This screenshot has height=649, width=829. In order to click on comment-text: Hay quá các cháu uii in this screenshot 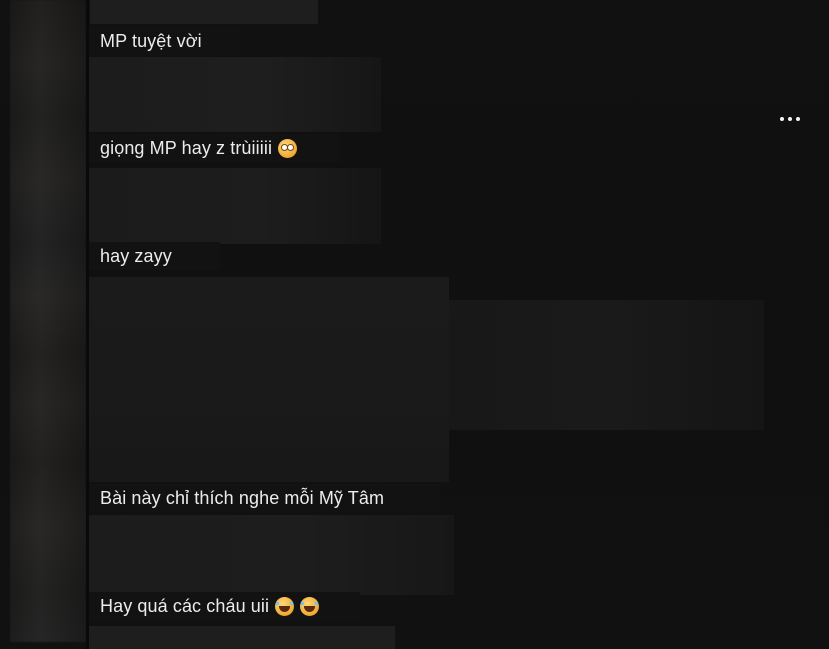, I will do `click(224, 606)`.